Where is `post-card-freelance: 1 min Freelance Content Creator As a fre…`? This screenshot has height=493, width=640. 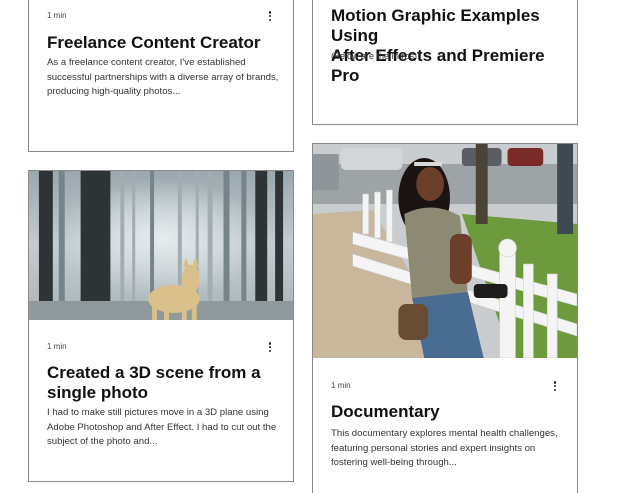
post-card-freelance: 1 min Freelance Content Creator As a fre… is located at coordinates (161, 76).